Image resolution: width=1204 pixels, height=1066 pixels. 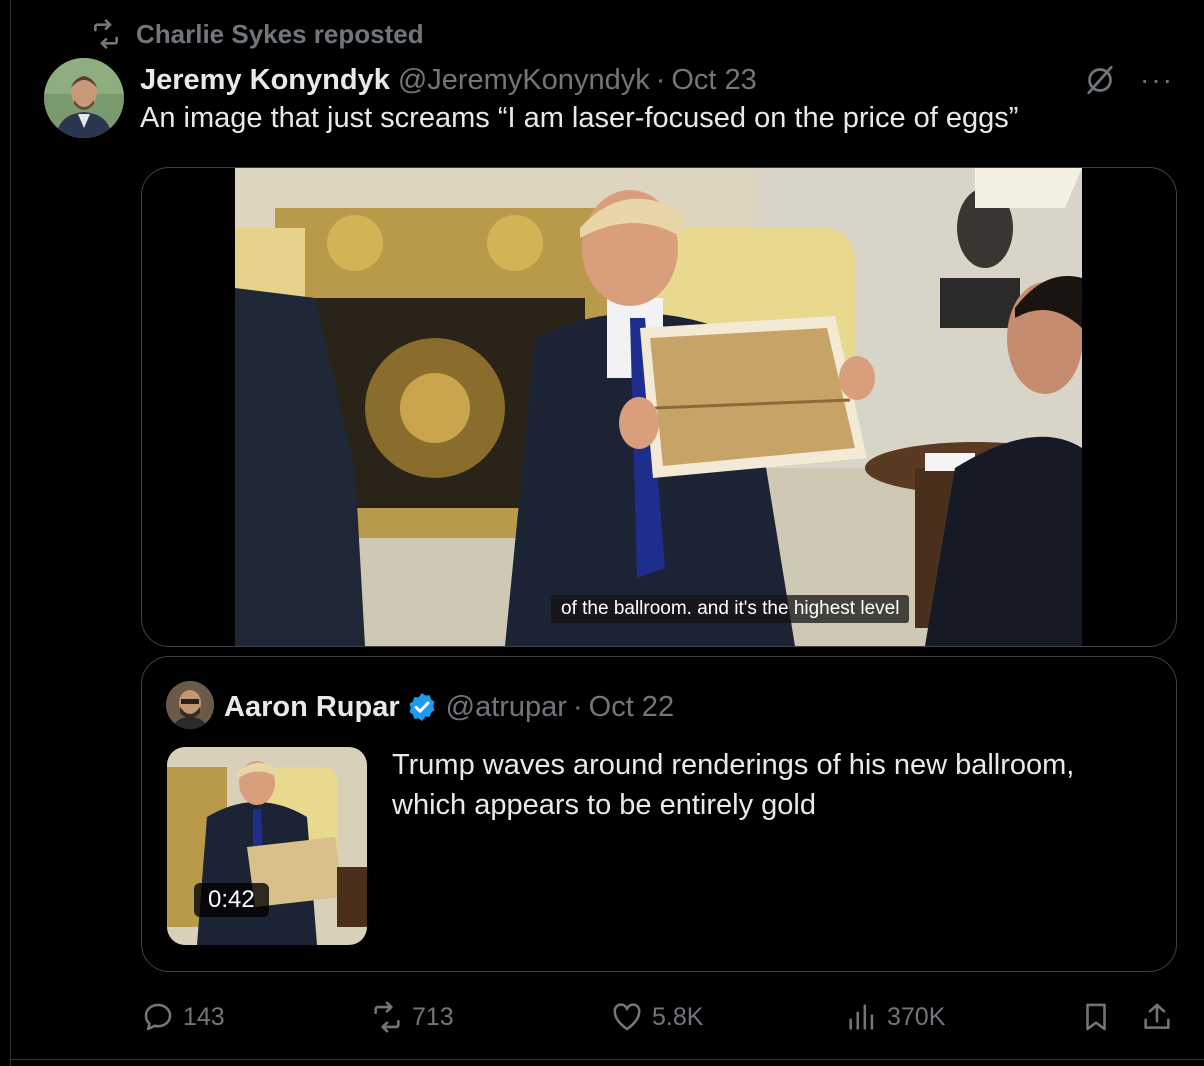 I want to click on quote-avatar, so click(x=190, y=705).